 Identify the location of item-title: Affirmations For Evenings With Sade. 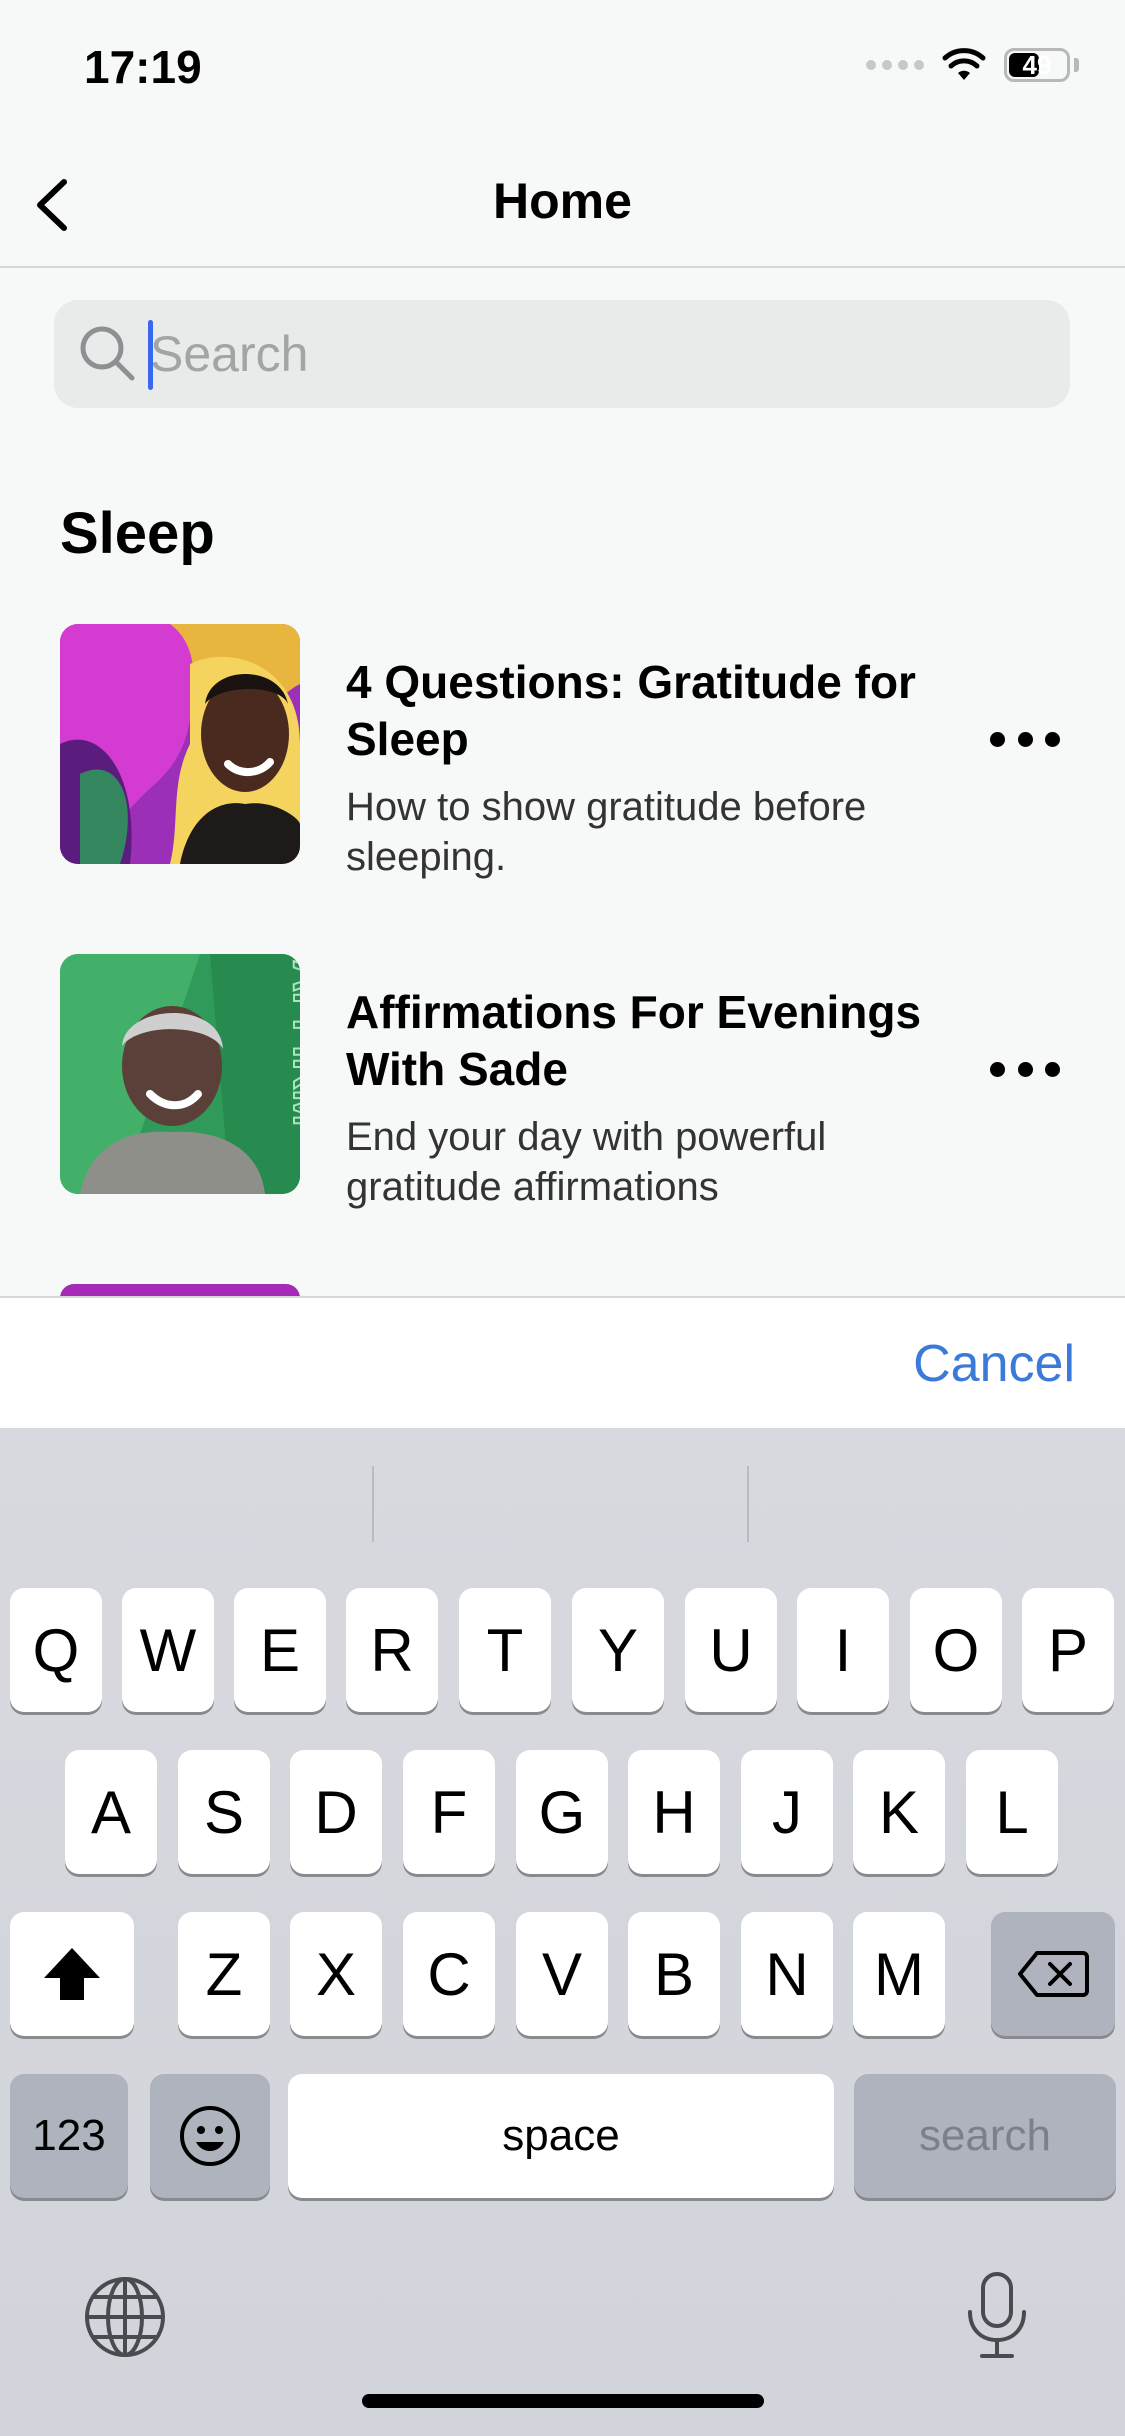
(634, 1040).